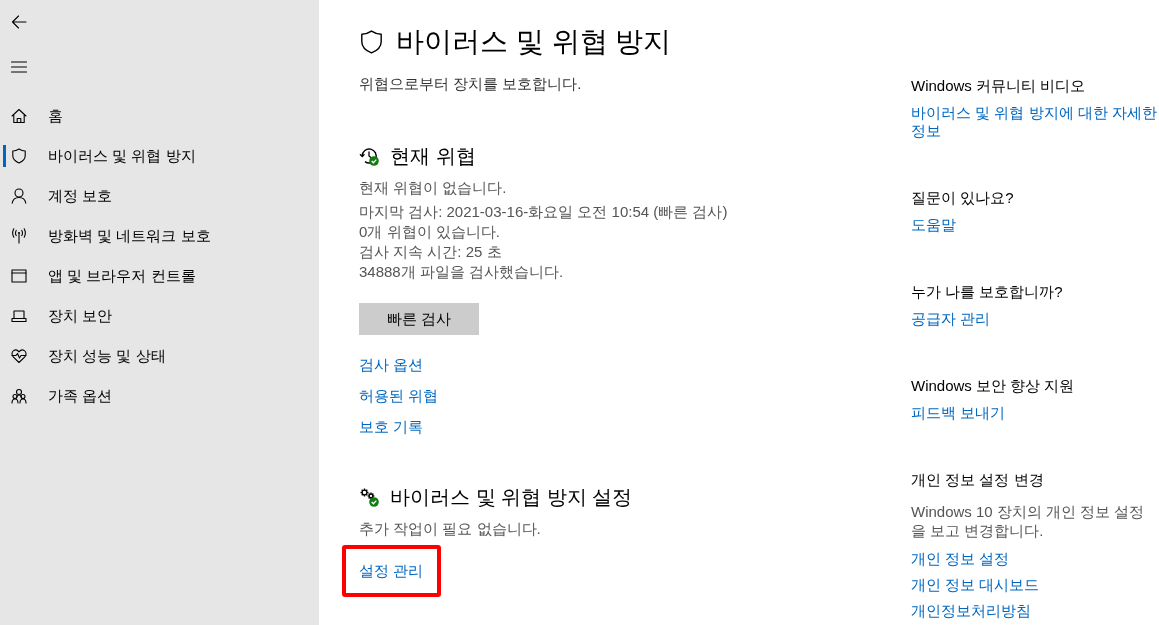 This screenshot has width=1159, height=625. What do you see at coordinates (470, 84) in the screenshot?
I see `page-subtitle: 위협으로부터 장치를 보호합니다.` at bounding box center [470, 84].